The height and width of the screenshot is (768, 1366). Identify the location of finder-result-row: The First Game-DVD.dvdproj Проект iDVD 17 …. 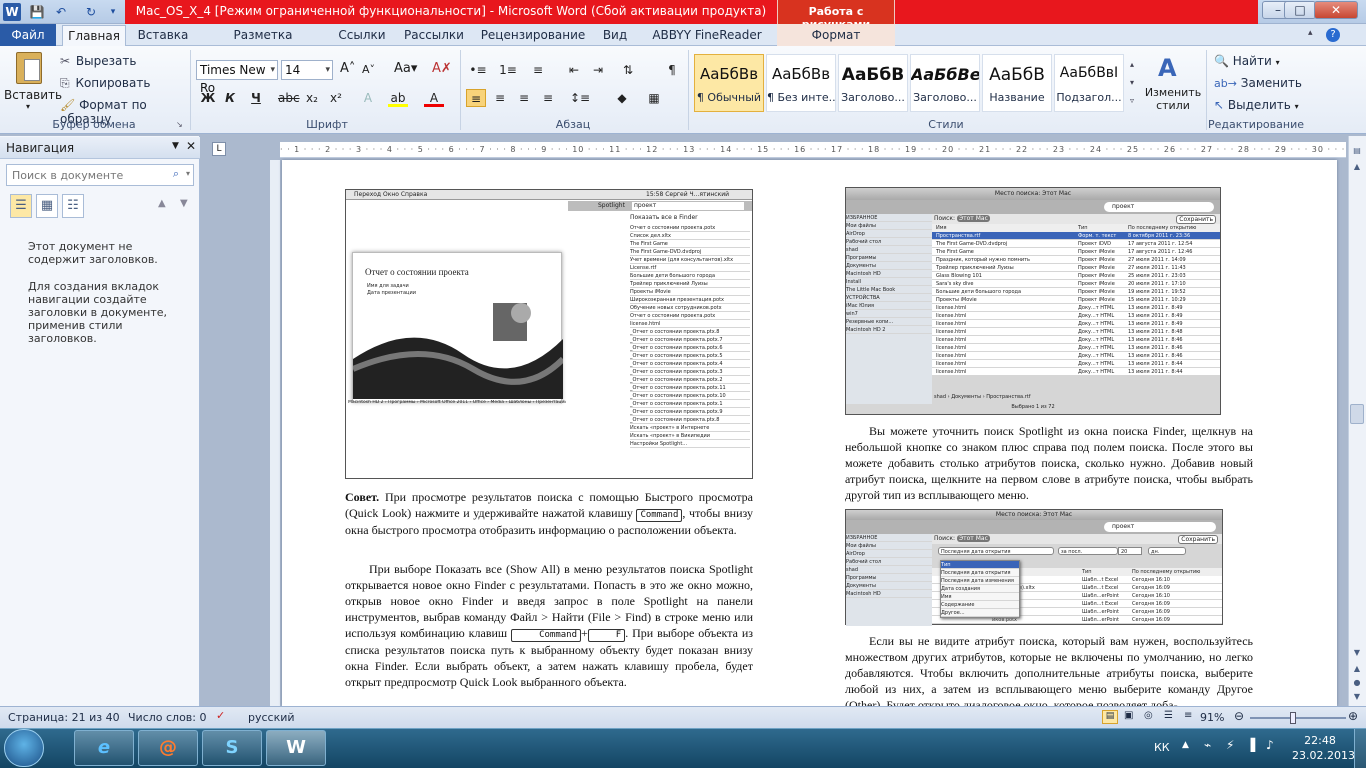
(1076, 244).